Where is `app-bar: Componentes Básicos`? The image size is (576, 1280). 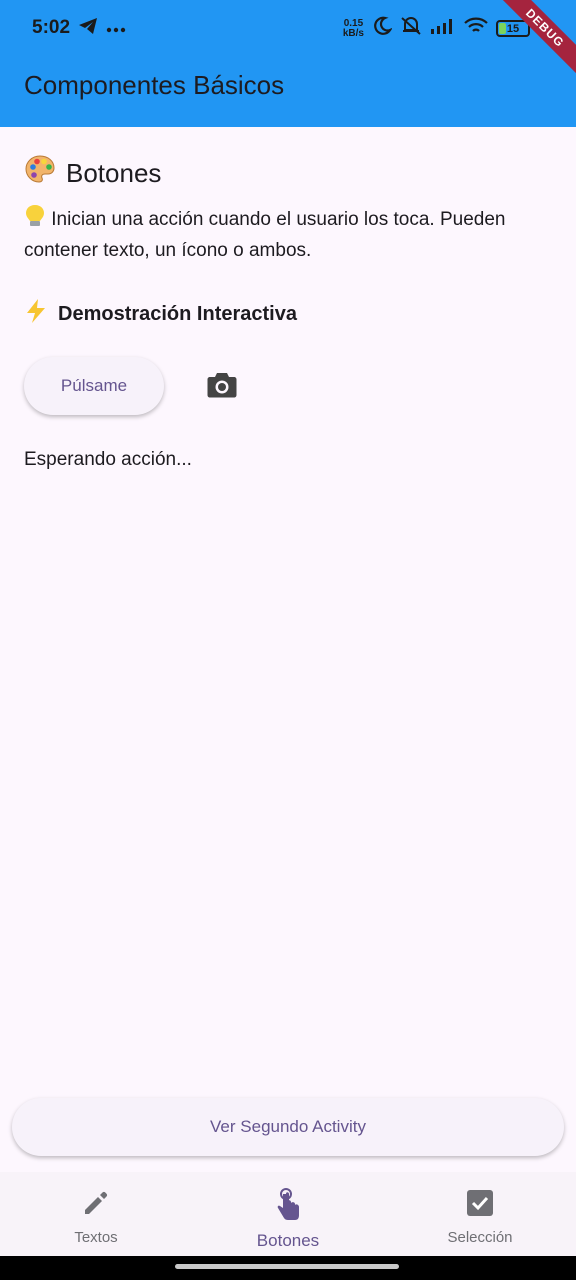
app-bar: Componentes Básicos is located at coordinates (288, 91).